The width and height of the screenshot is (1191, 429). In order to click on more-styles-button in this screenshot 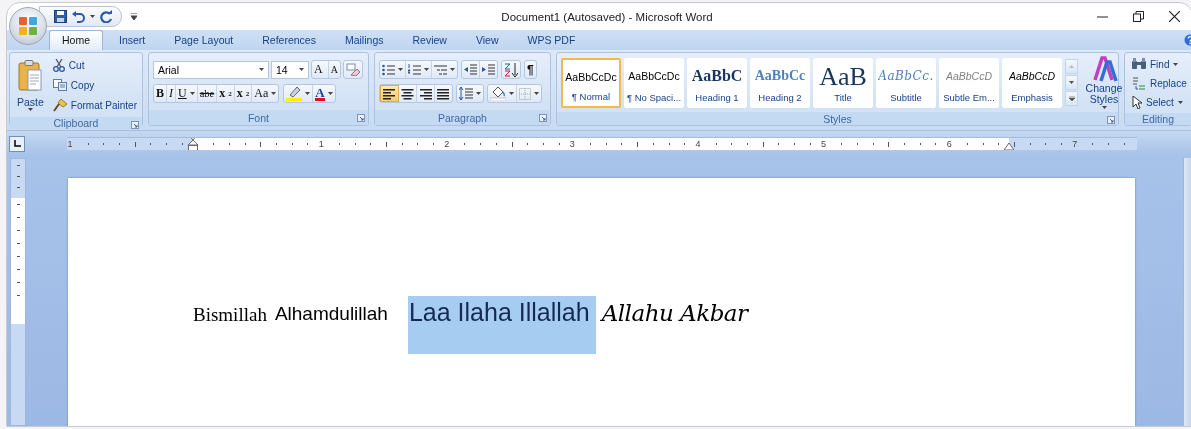, I will do `click(1071, 98)`.